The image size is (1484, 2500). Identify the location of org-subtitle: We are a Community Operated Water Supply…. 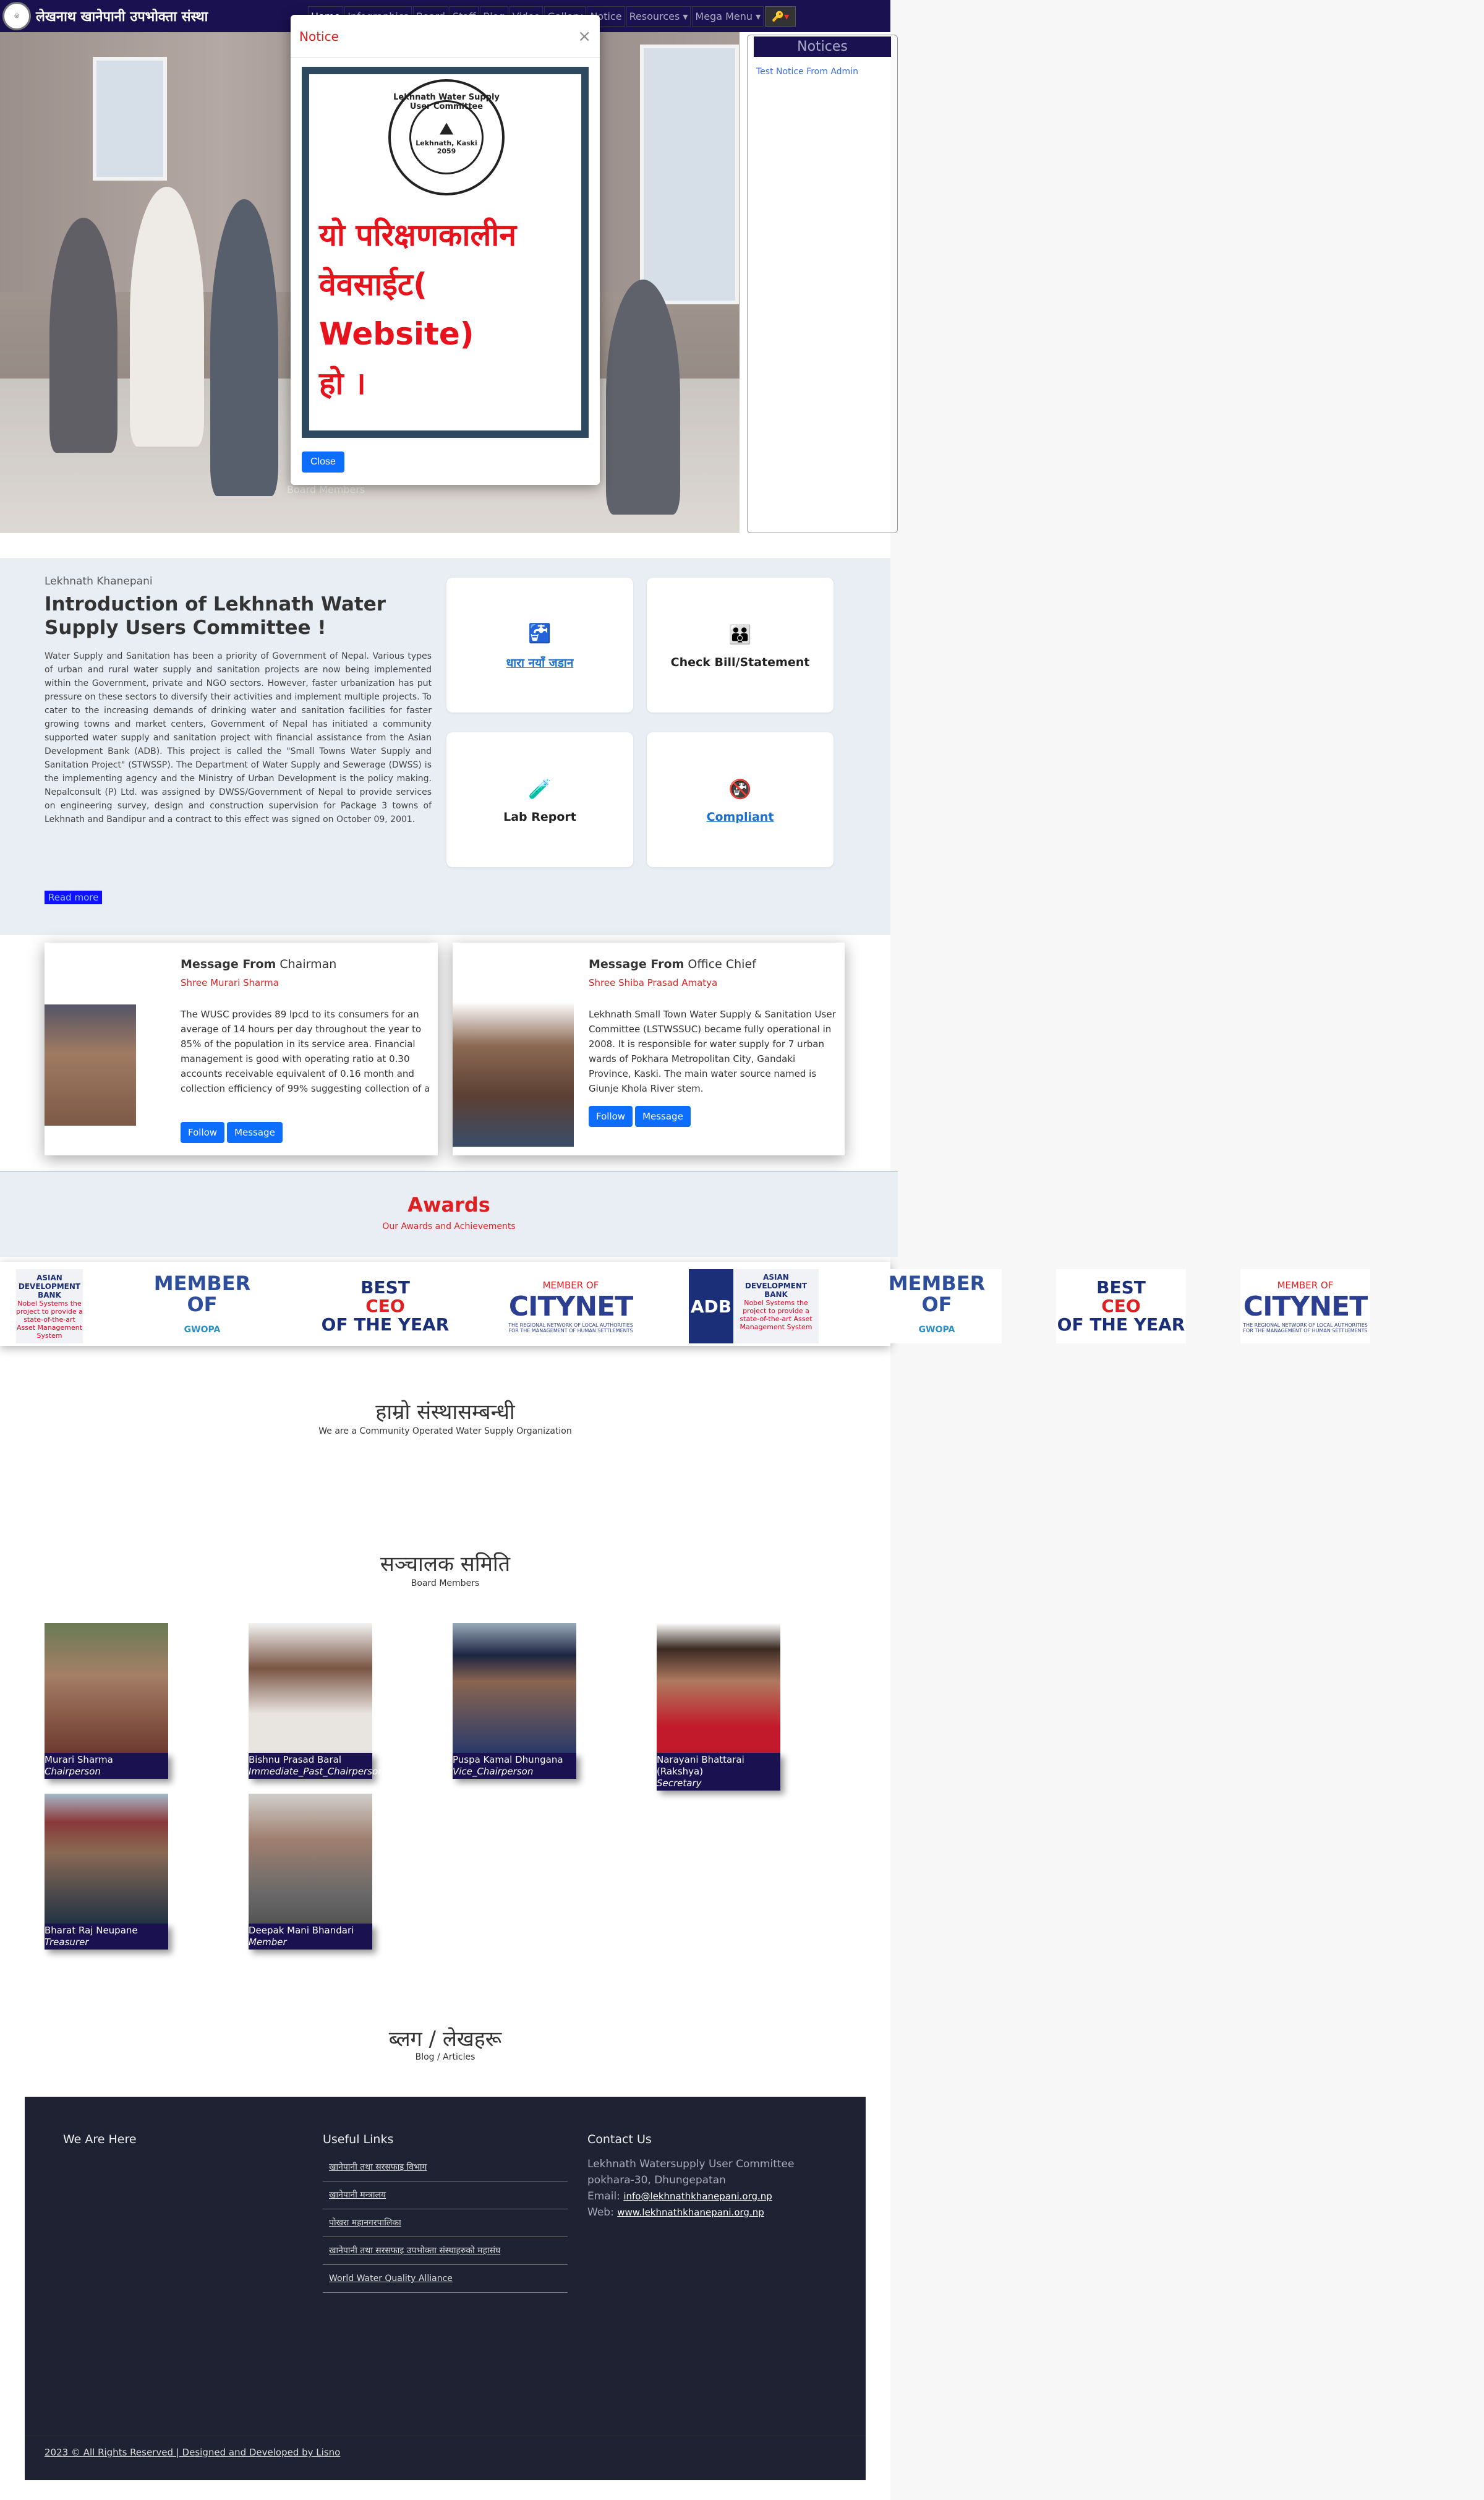
(445, 1431).